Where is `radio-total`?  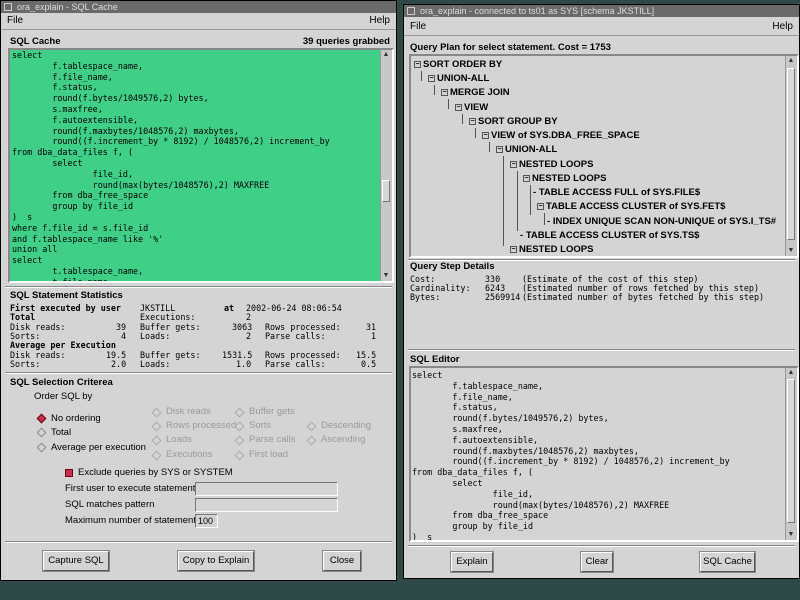 radio-total is located at coordinates (41, 432).